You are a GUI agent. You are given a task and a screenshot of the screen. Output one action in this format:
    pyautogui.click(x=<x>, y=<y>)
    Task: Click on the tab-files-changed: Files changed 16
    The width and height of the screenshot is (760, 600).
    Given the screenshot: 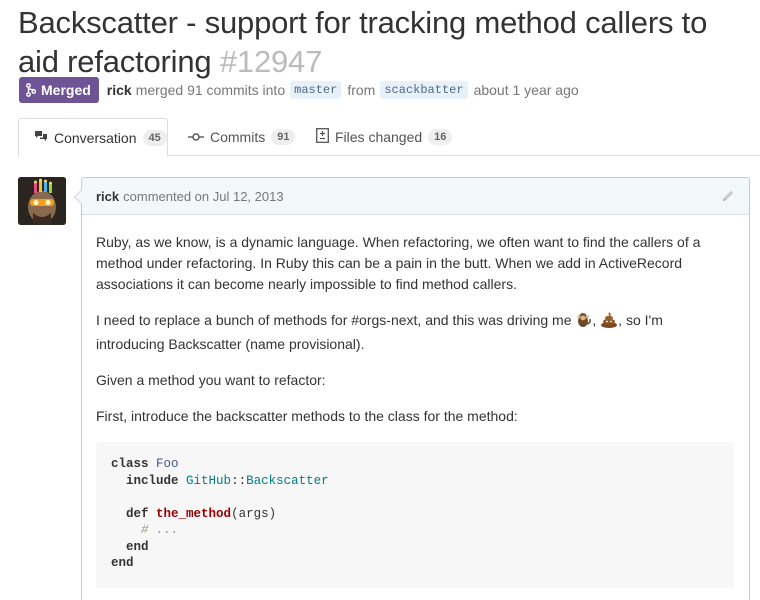 What is the action you would take?
    pyautogui.click(x=384, y=137)
    